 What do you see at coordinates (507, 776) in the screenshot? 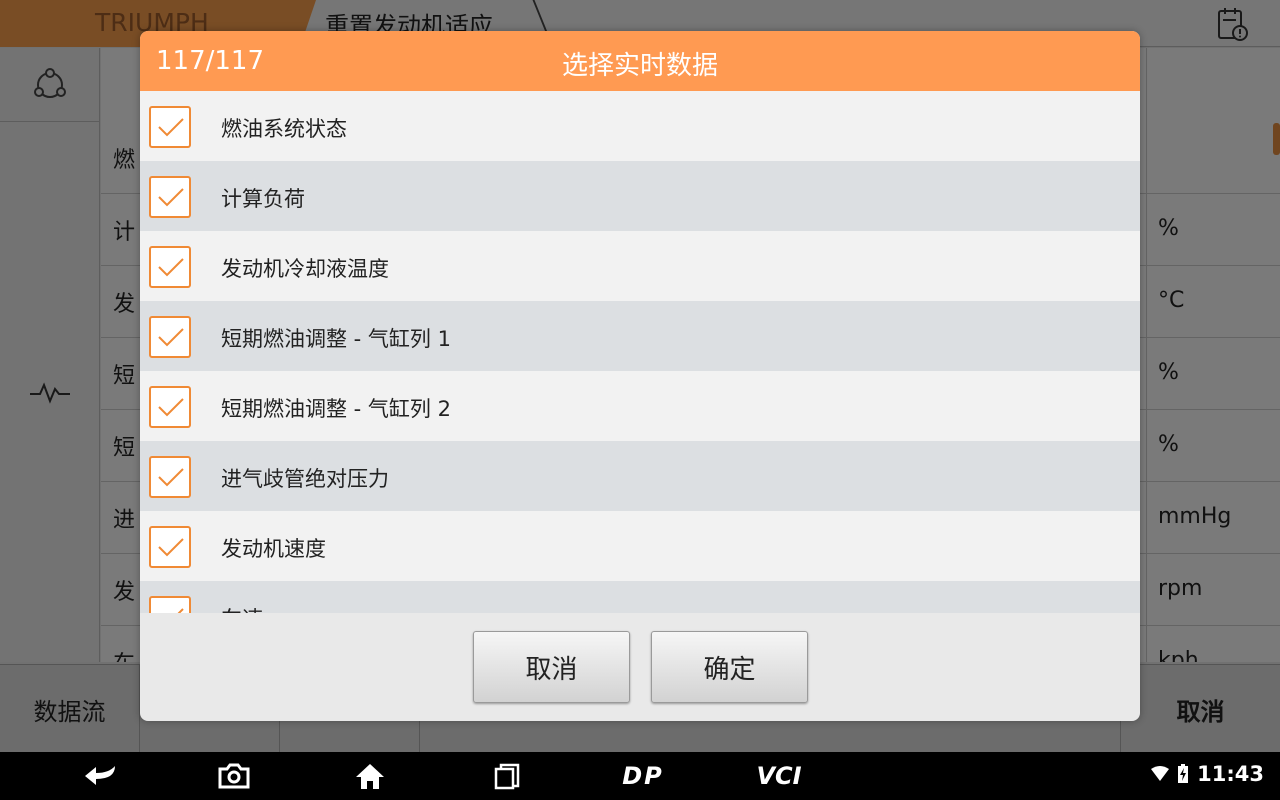
I see `recents-icon` at bounding box center [507, 776].